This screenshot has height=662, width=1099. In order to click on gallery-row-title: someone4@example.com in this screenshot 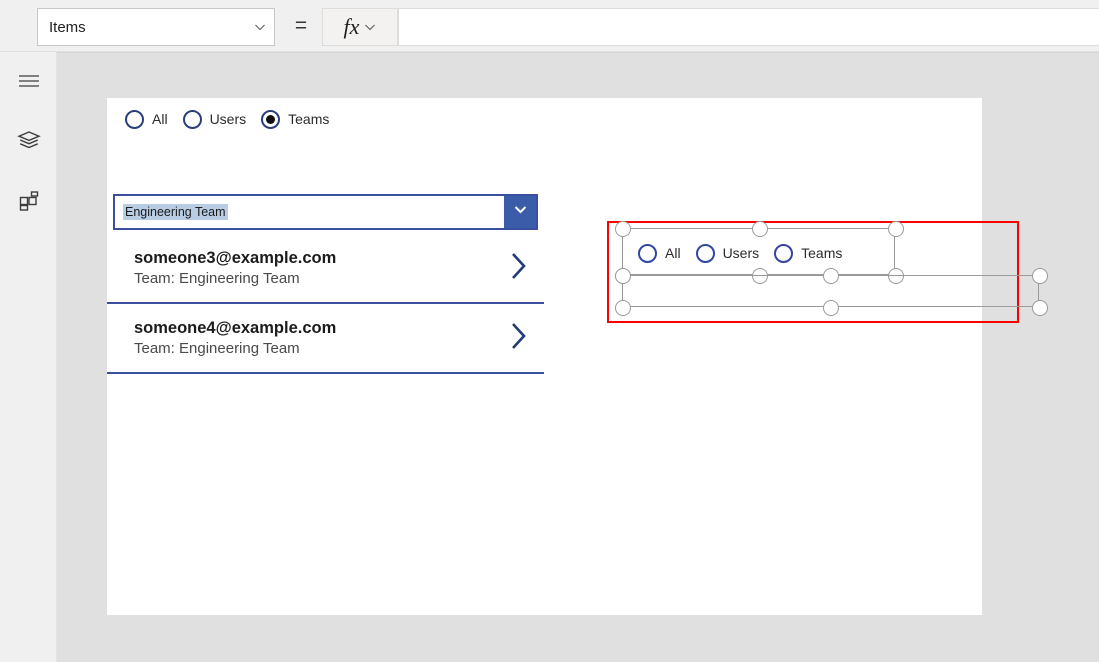, I will do `click(235, 327)`.